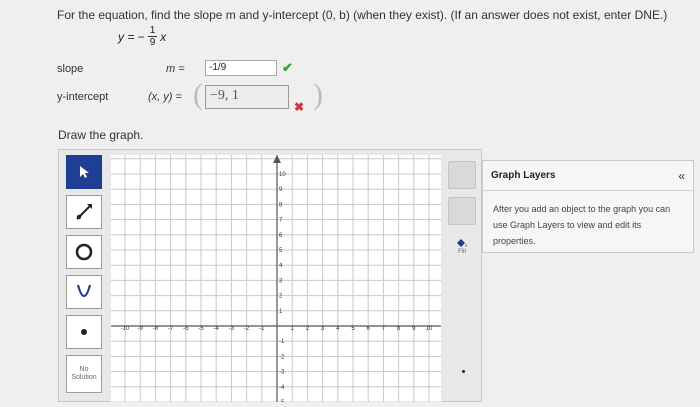  I want to click on fill-button: Fill, so click(462, 246).